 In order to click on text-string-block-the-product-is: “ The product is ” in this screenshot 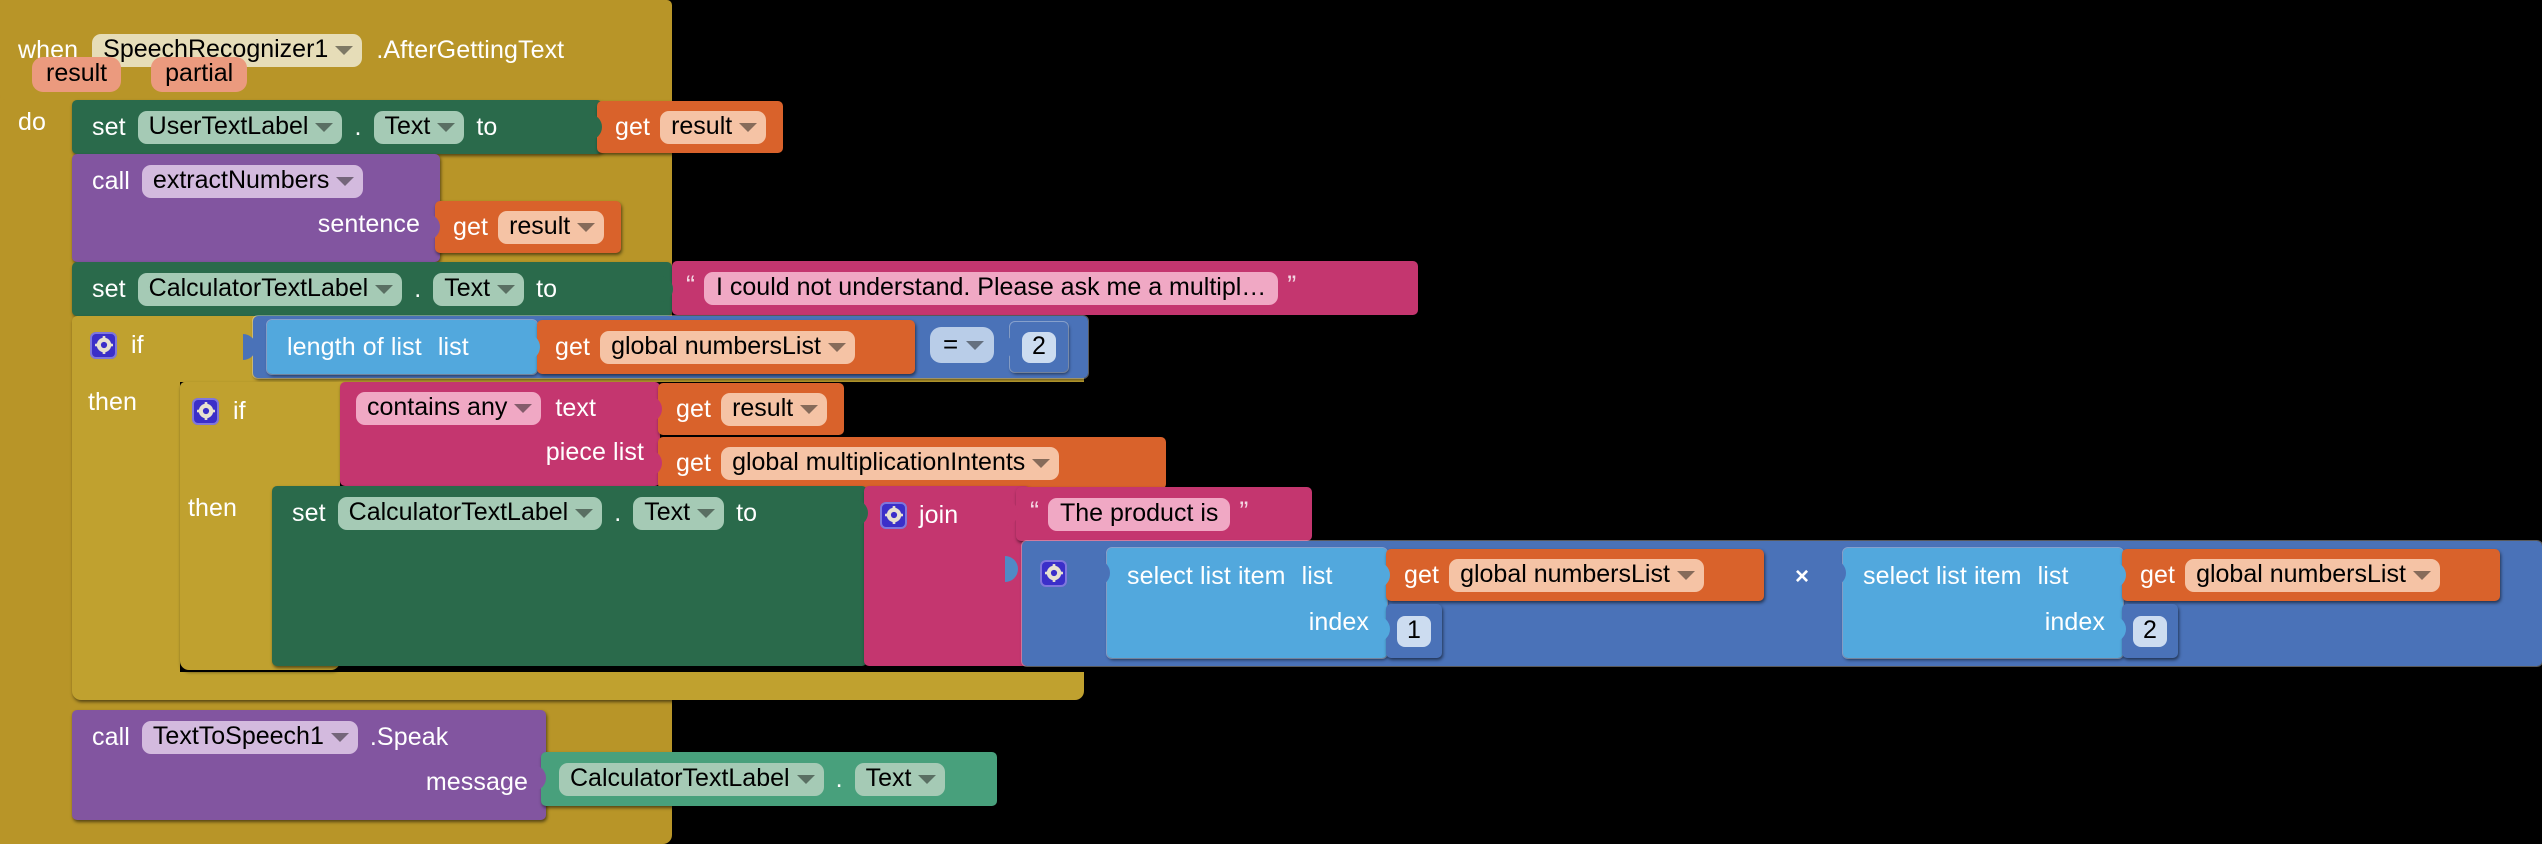, I will do `click(1164, 514)`.